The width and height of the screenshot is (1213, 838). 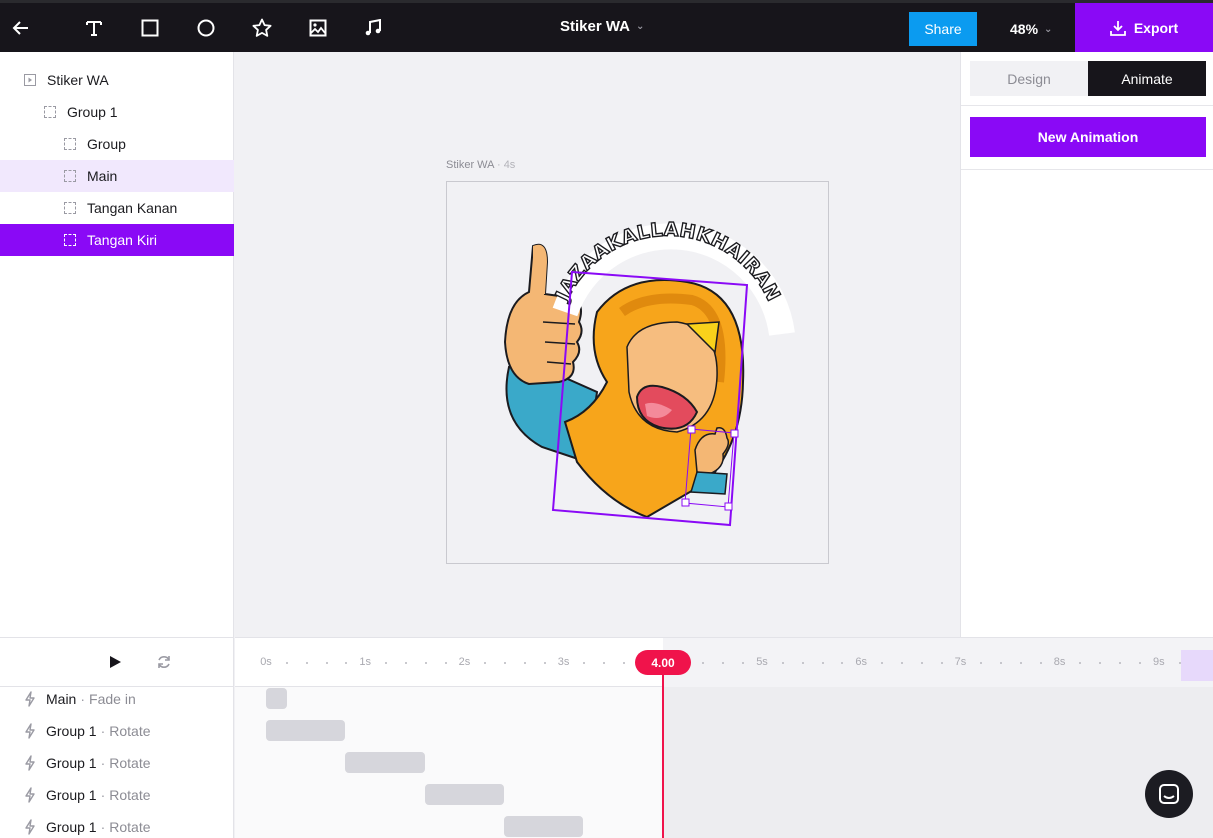 I want to click on time-ruler: 0s 1s 2s 3s 5s 6s 7s 8s 9s, so click(x=724, y=662).